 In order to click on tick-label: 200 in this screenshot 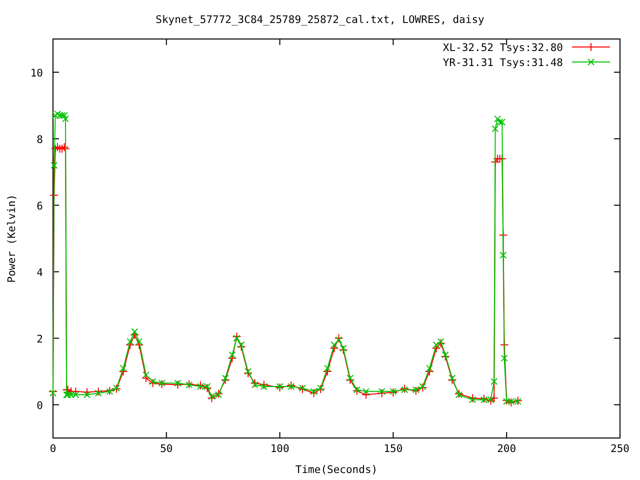, I will do `click(506, 449)`.